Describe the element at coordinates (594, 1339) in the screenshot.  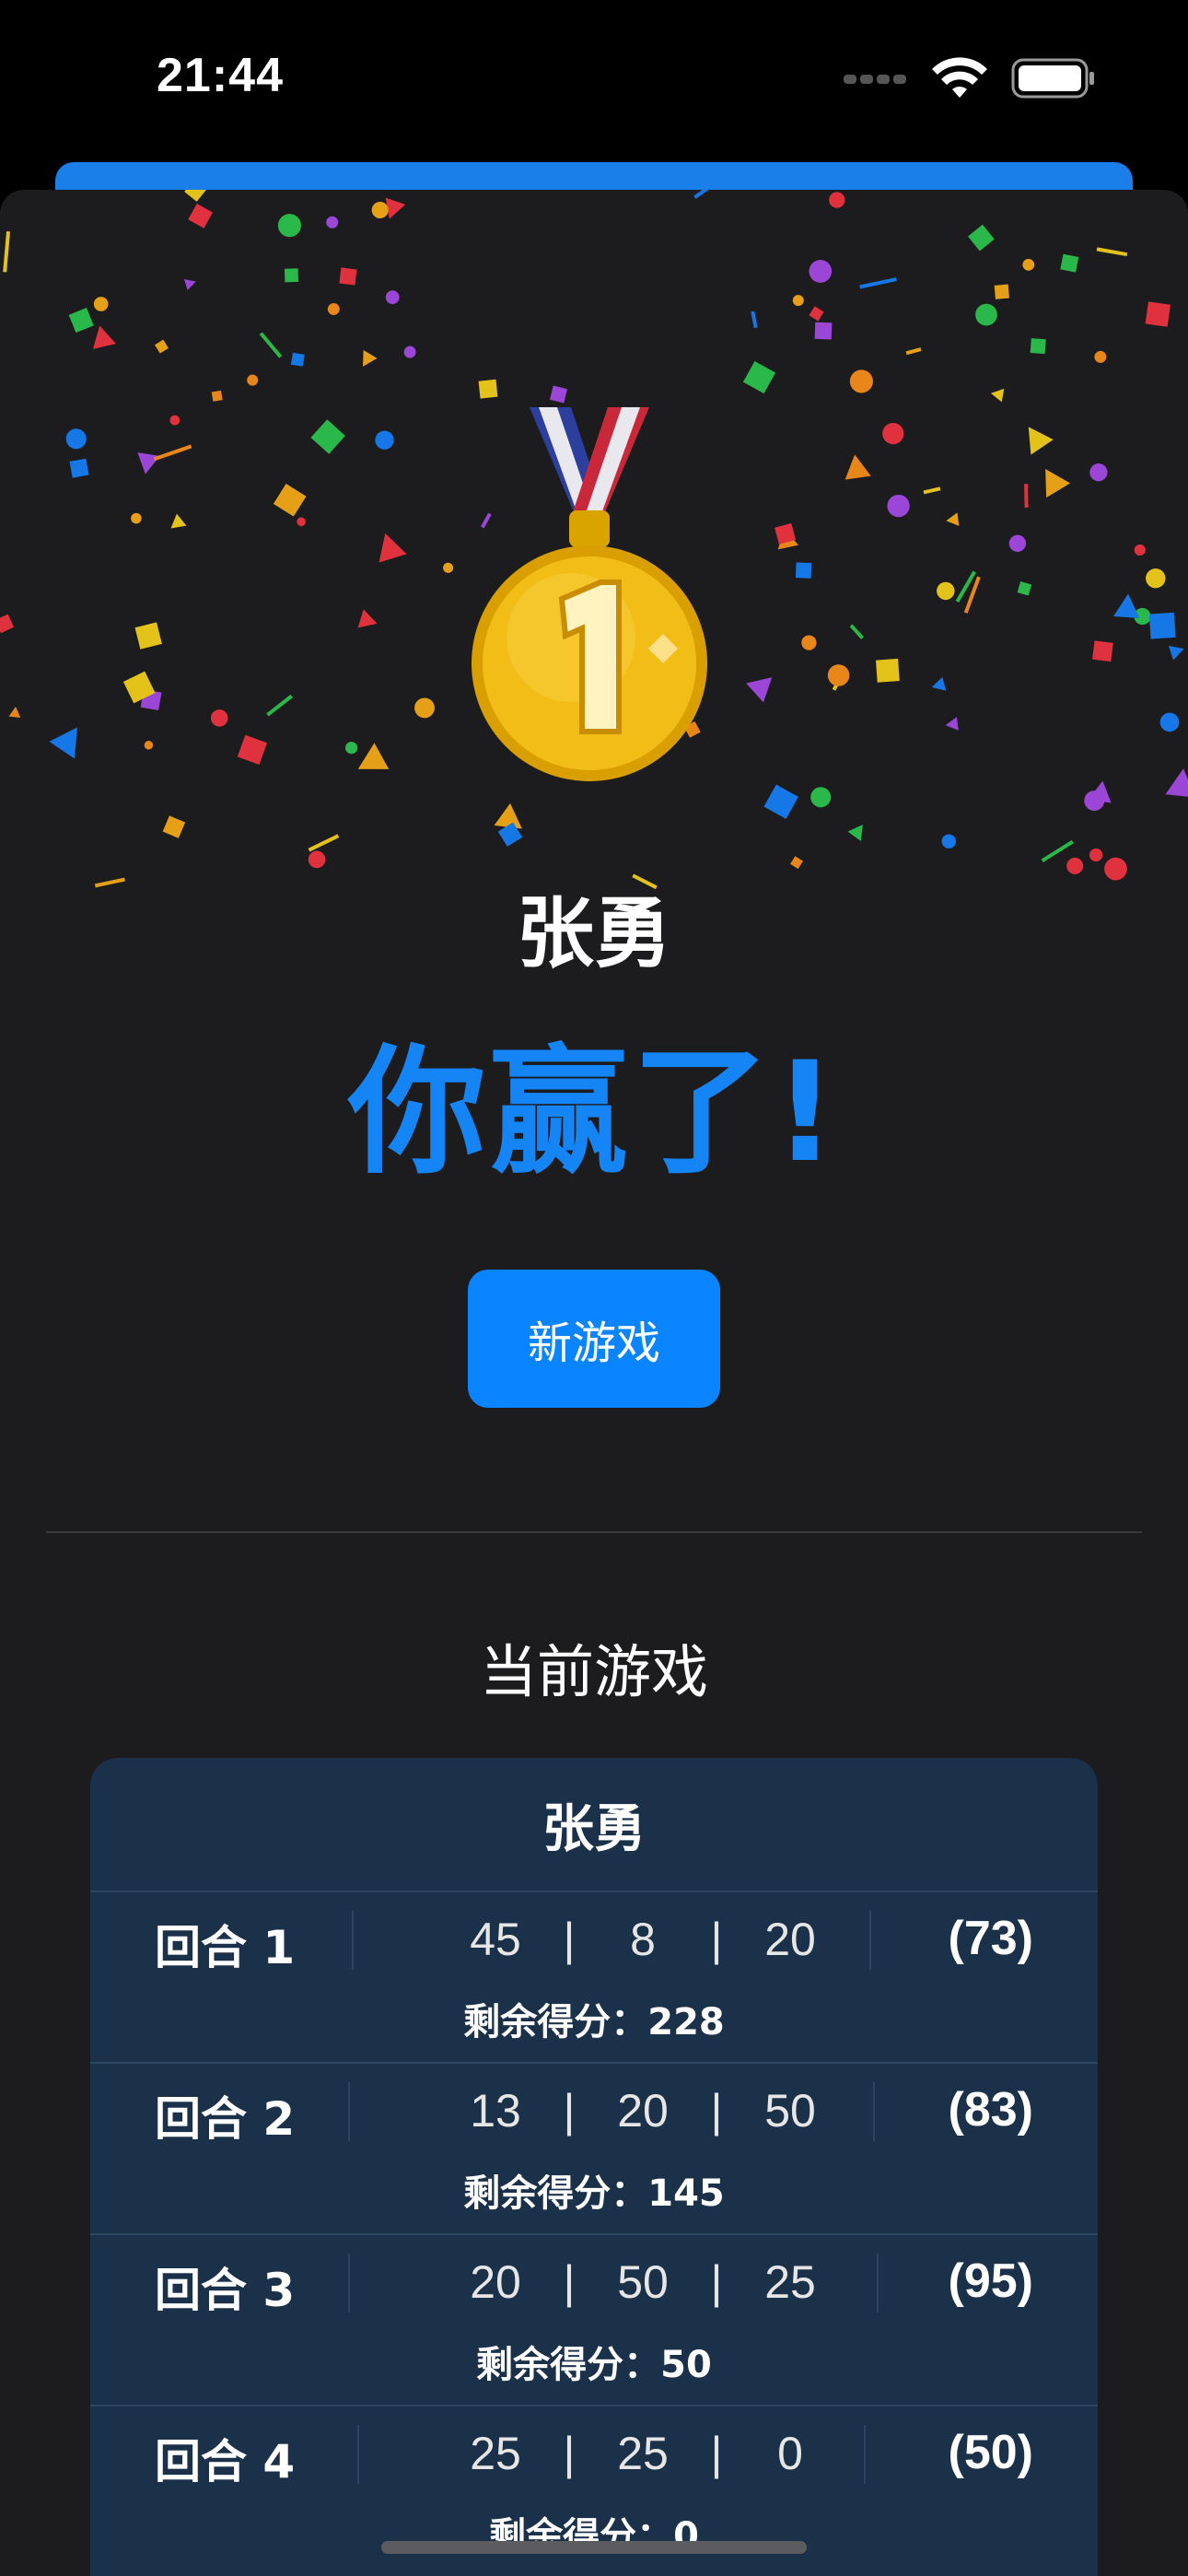
I see `new-game-button: 新游戏` at that location.